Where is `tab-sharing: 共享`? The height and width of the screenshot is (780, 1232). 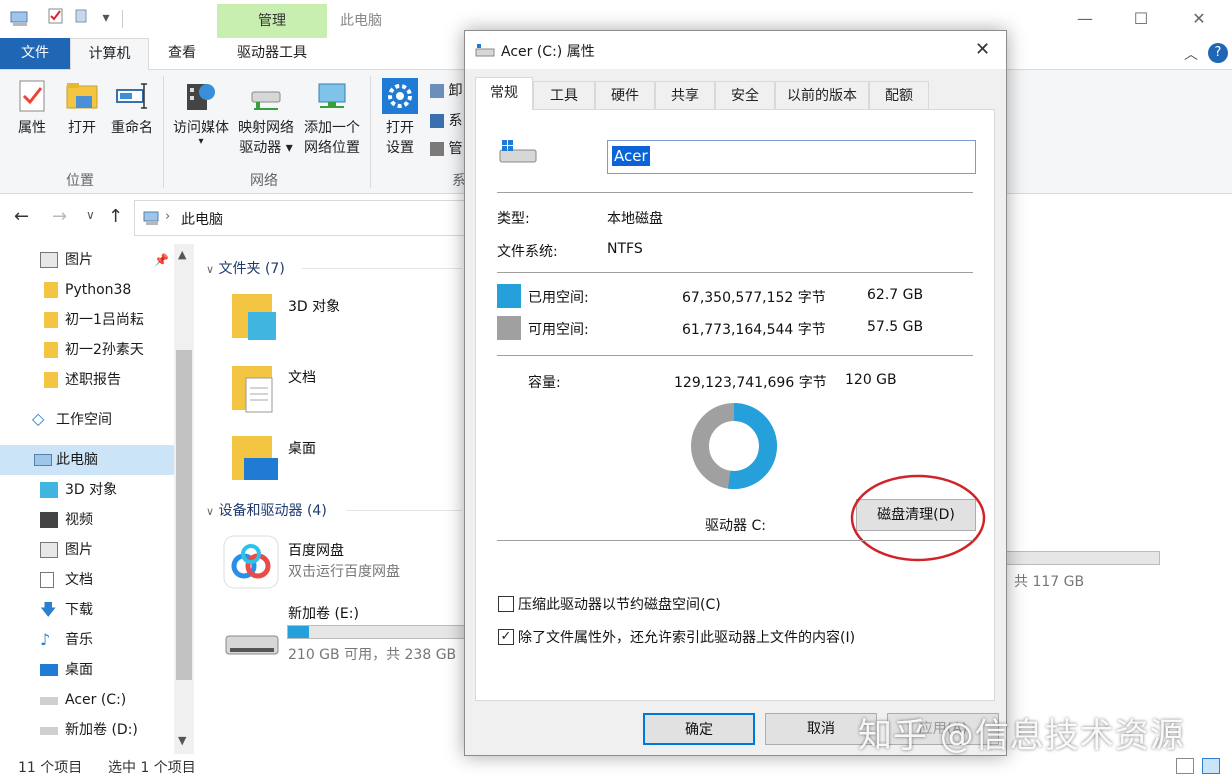
tab-sharing: 共享 is located at coordinates (685, 95).